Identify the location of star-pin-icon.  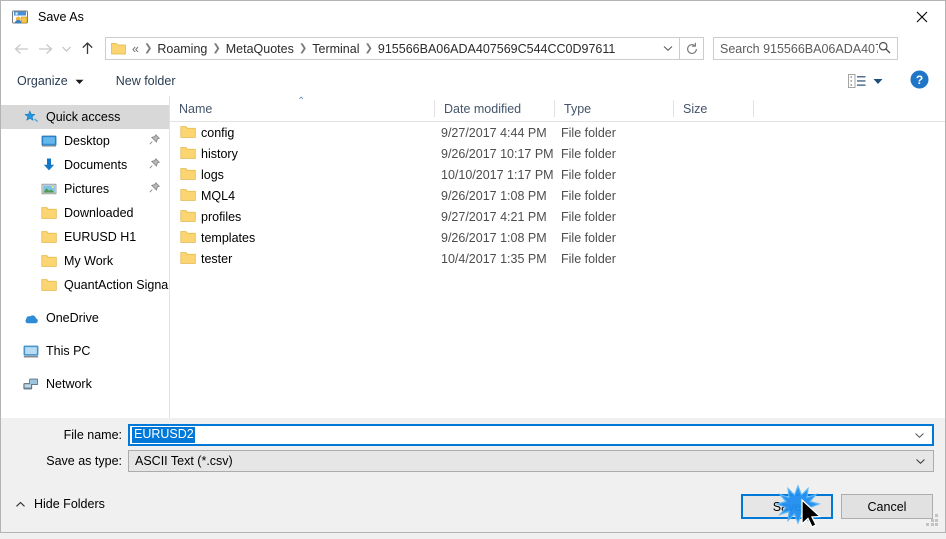
(31, 117).